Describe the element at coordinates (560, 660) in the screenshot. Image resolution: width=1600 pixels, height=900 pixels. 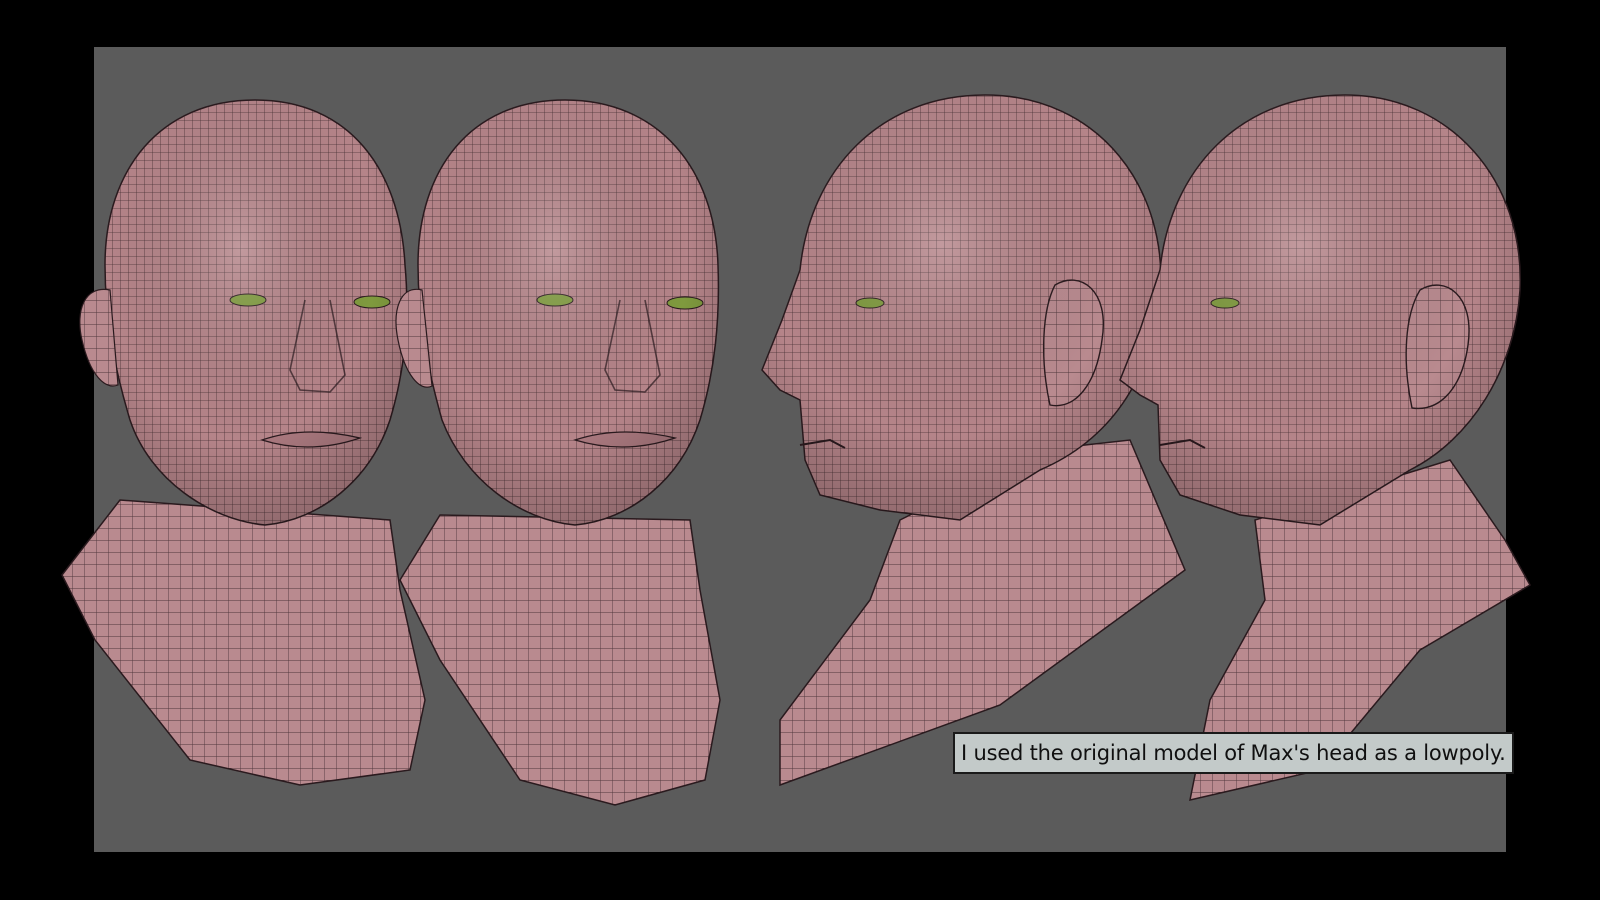
I see `head-2-neck` at that location.